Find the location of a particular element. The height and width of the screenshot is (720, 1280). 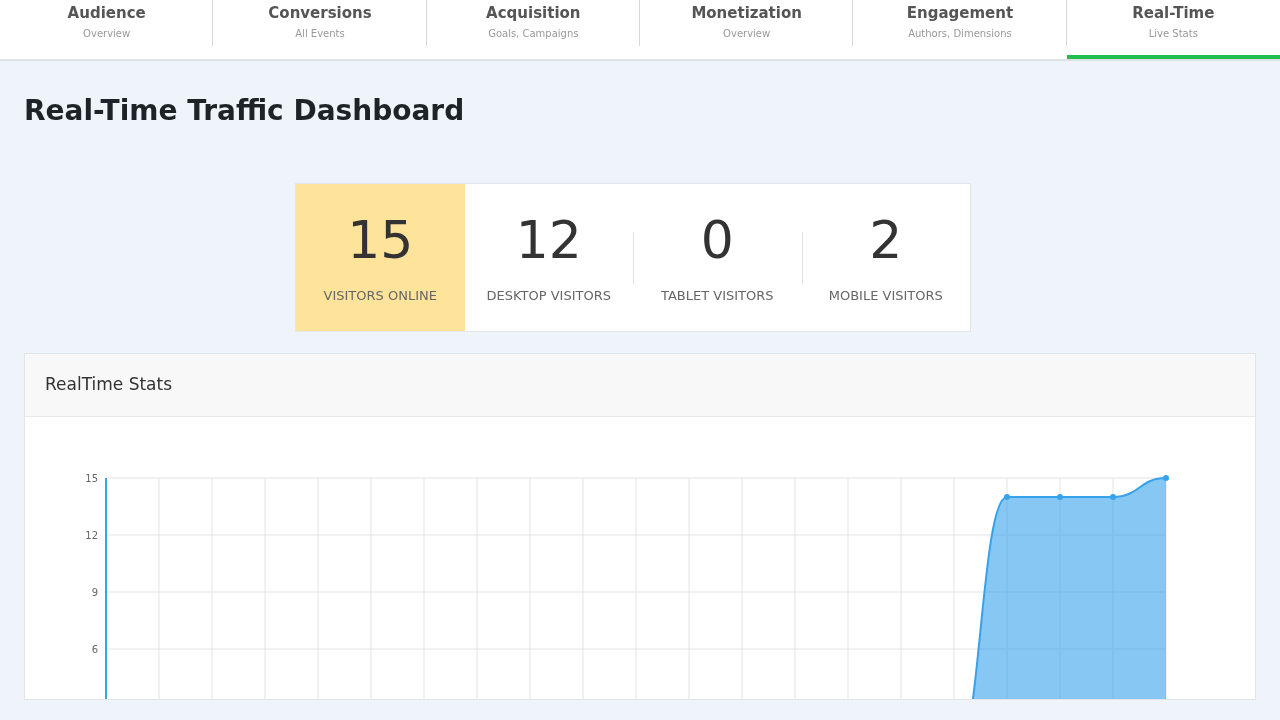

y-tick-label: 15 is located at coordinates (91, 478).